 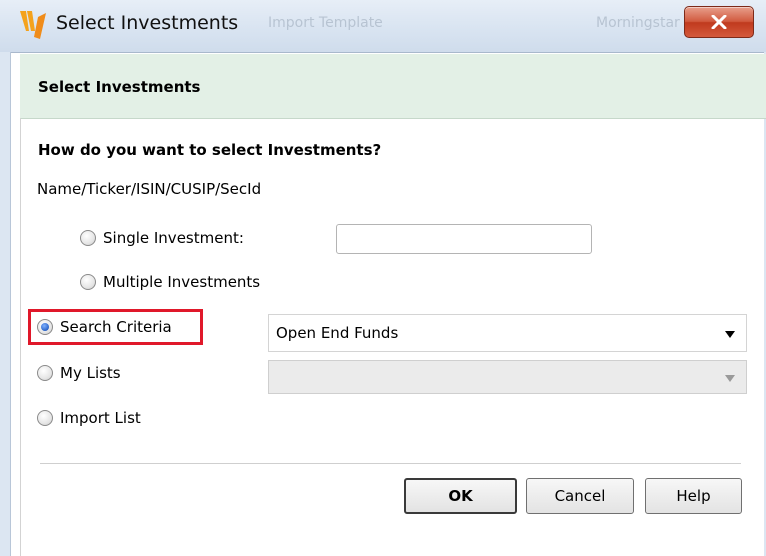 What do you see at coordinates (210, 150) in the screenshot?
I see `selection-question: How do you want to select Investments?` at bounding box center [210, 150].